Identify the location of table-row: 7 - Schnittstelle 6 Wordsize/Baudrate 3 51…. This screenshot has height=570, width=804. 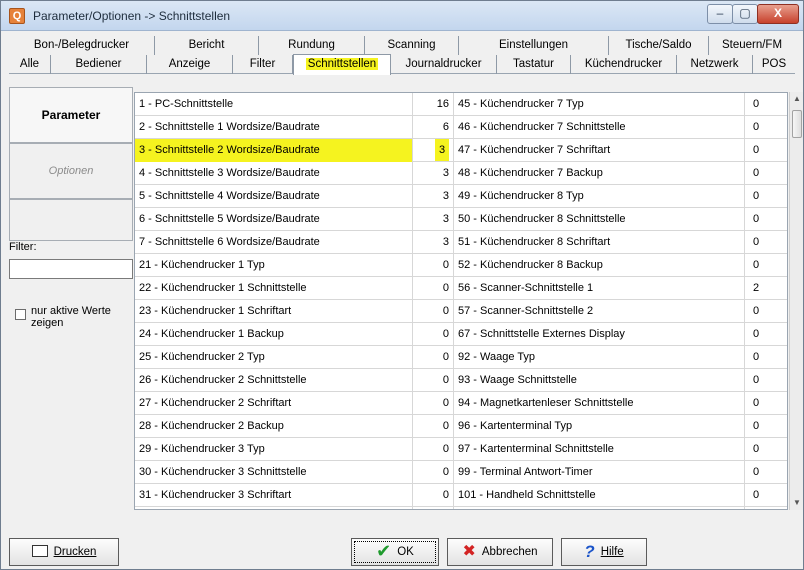
(461, 242).